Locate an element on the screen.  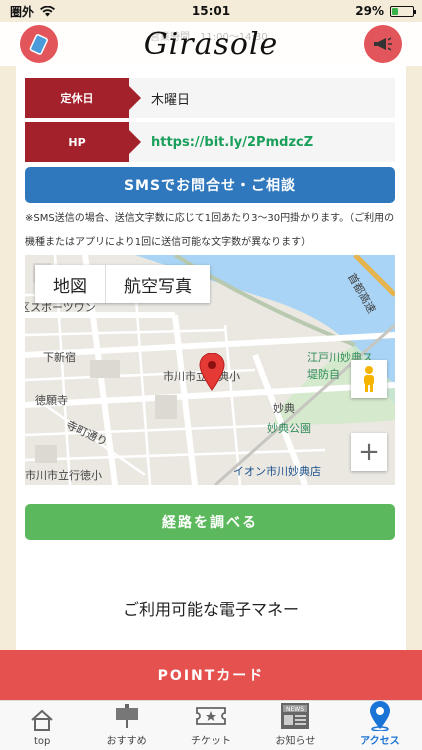
map-label-aeon: イオン市川妙典店 is located at coordinates (277, 471).